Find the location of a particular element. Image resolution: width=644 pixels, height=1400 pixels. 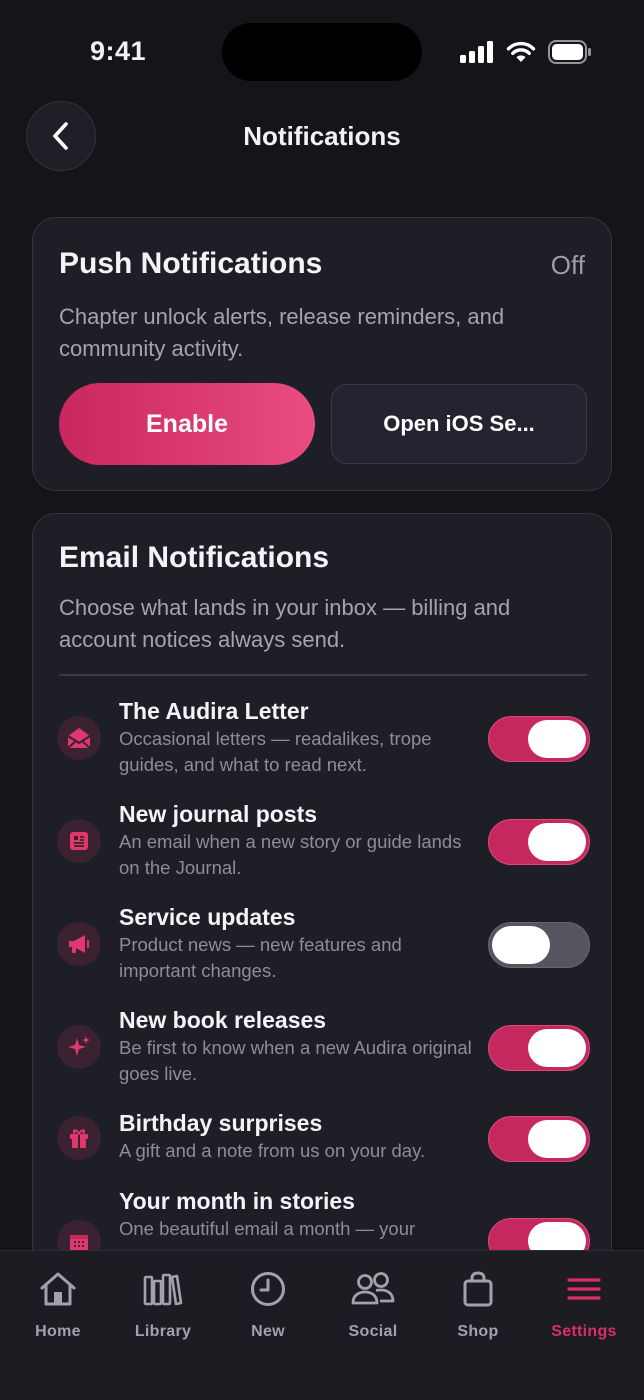

sparkles-icon is located at coordinates (79, 1047).